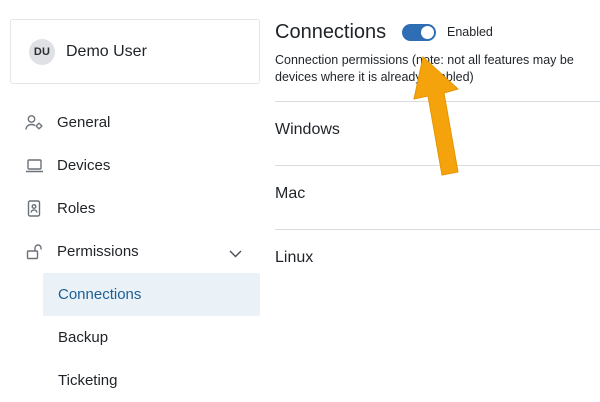 This screenshot has height=402, width=600. I want to click on user-gear-icon, so click(34, 123).